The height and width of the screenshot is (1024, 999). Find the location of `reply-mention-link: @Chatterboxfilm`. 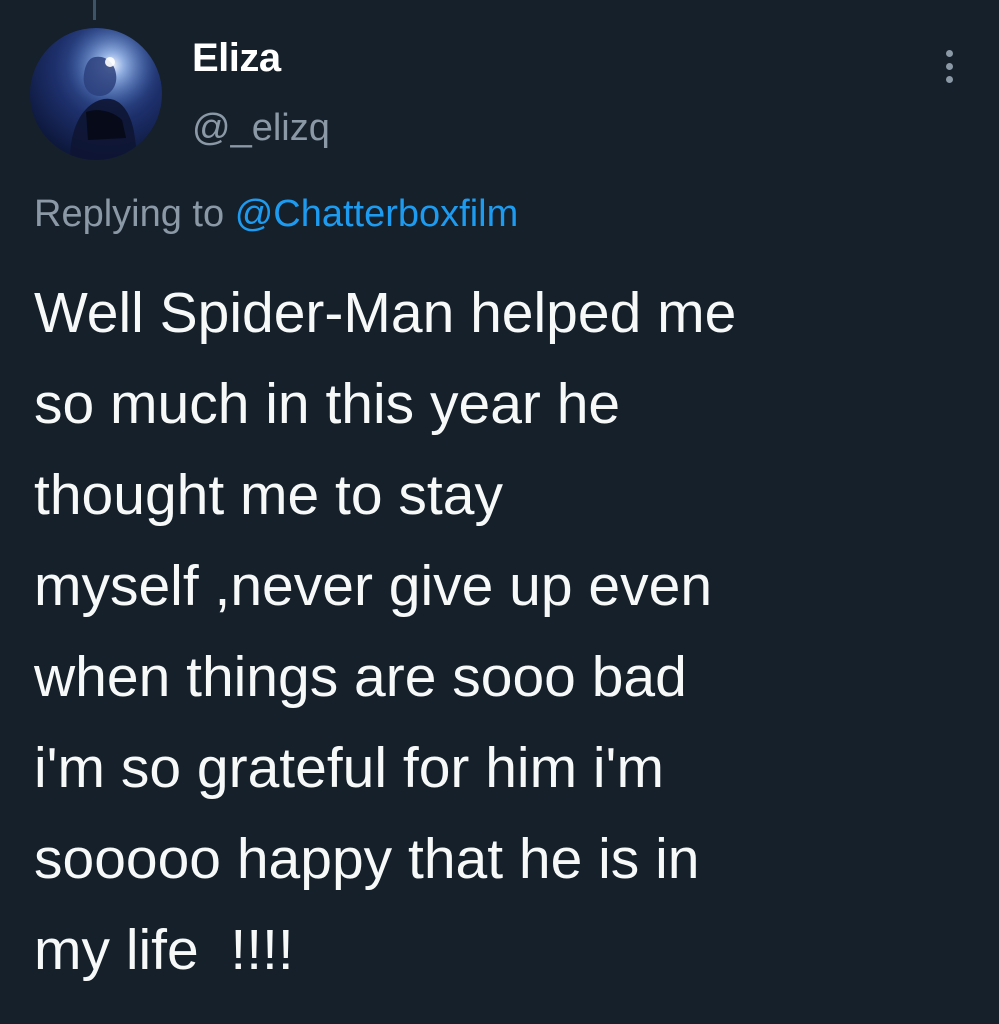

reply-mention-link: @Chatterboxfilm is located at coordinates (377, 214).